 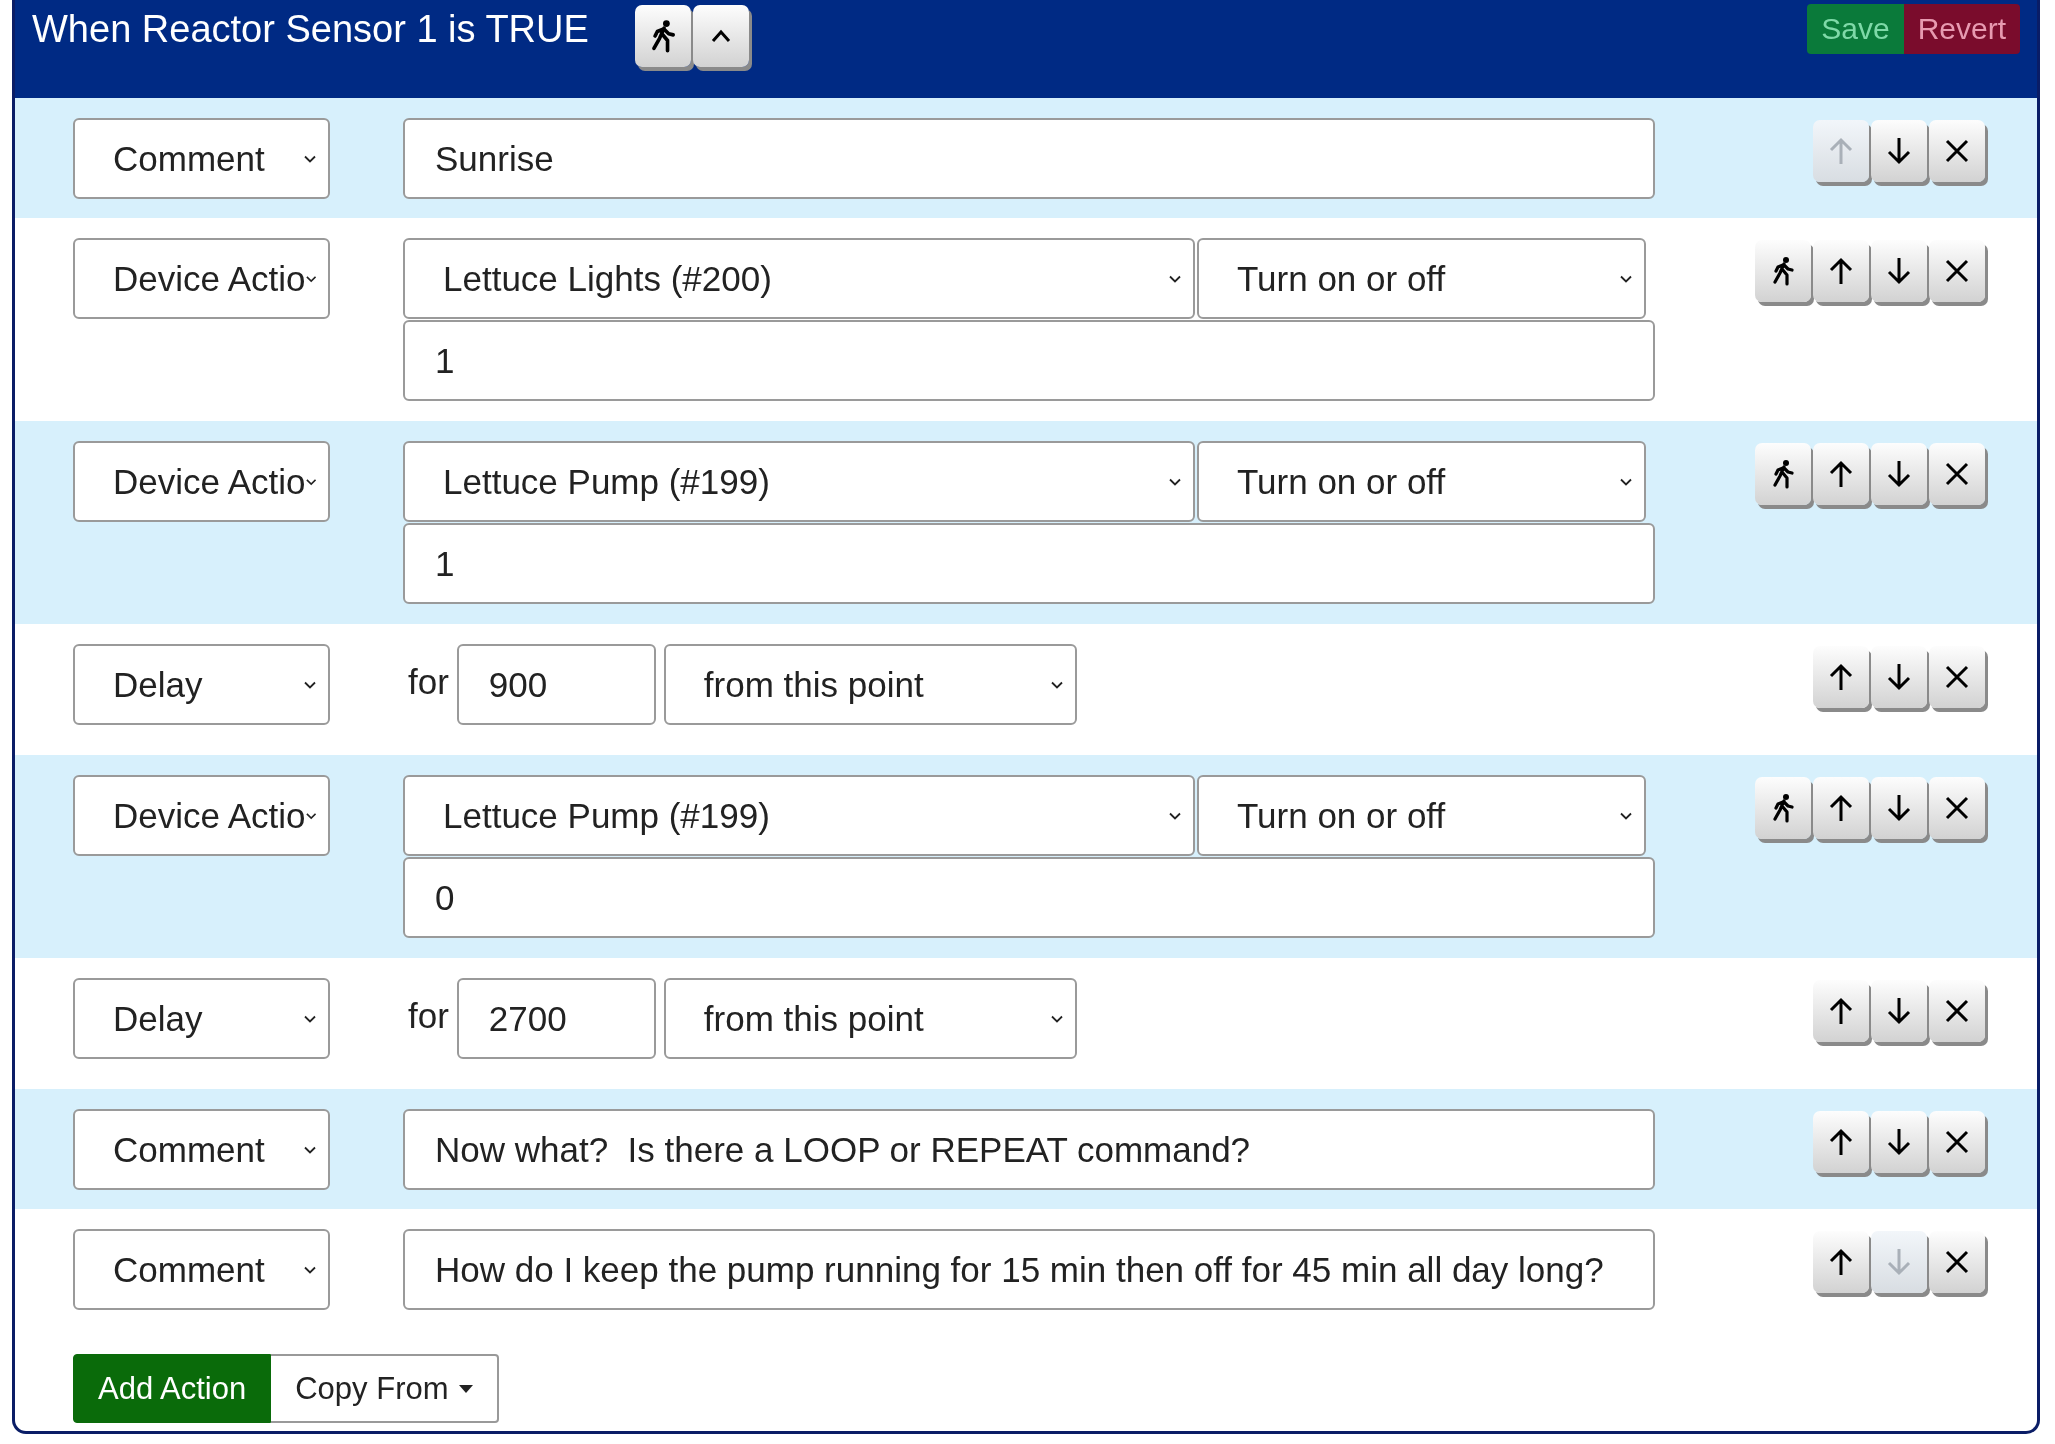 I want to click on add-action-button: Add Action, so click(x=172, y=1388).